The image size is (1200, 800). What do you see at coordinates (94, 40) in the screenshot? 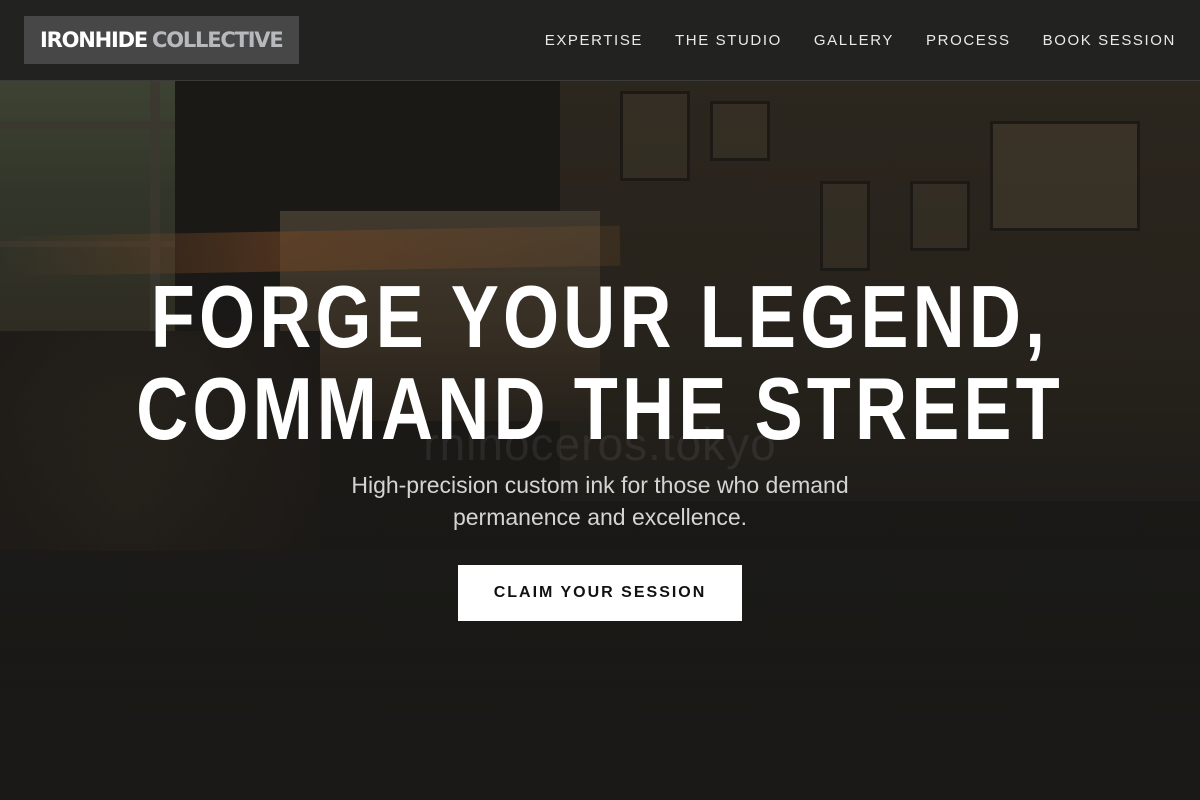
I see `brand-name-primary: IRONHIDE` at bounding box center [94, 40].